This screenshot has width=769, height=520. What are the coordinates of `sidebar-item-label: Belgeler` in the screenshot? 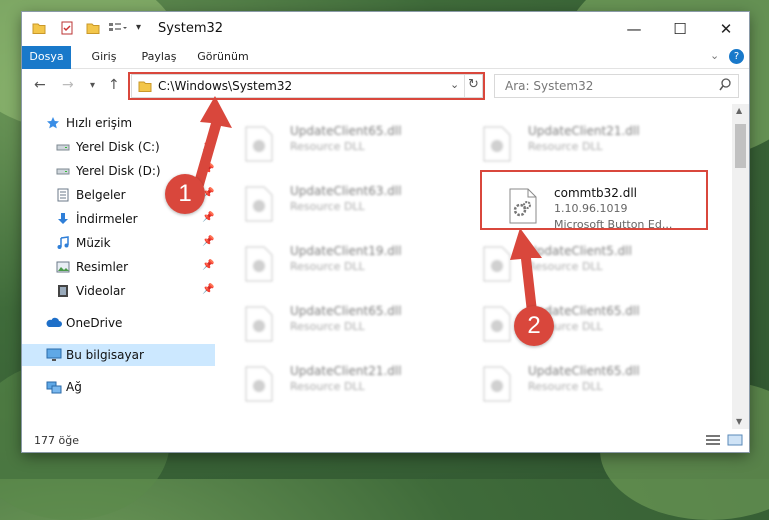 It's located at (101, 195).